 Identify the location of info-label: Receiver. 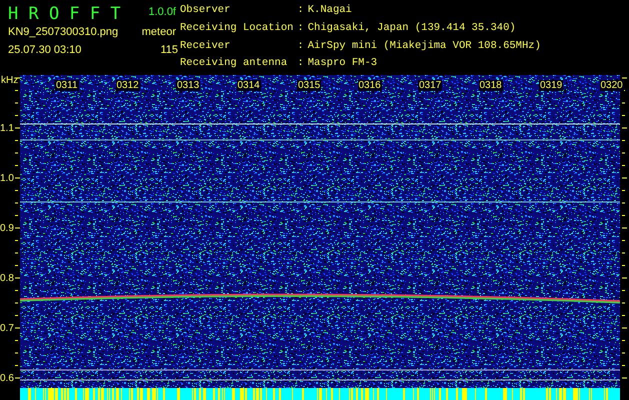
(206, 47).